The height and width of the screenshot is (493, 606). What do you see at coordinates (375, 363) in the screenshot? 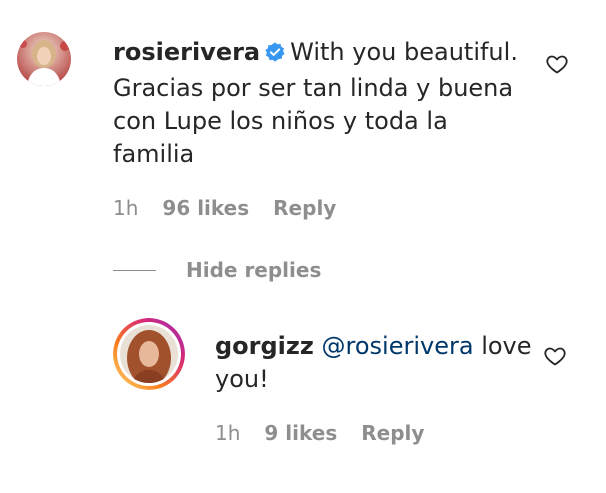
I see `reply-body: gorgizz @rosierivera love you!` at bounding box center [375, 363].